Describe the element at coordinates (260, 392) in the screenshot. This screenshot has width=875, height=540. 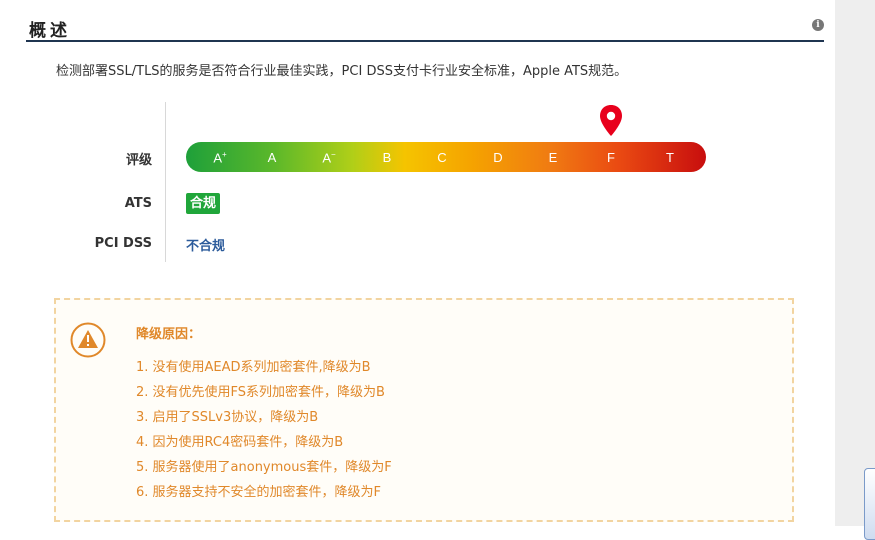
I see `downgrade-reason-item: 2. 没有优先使用FS系列加密套件，降级为B` at that location.